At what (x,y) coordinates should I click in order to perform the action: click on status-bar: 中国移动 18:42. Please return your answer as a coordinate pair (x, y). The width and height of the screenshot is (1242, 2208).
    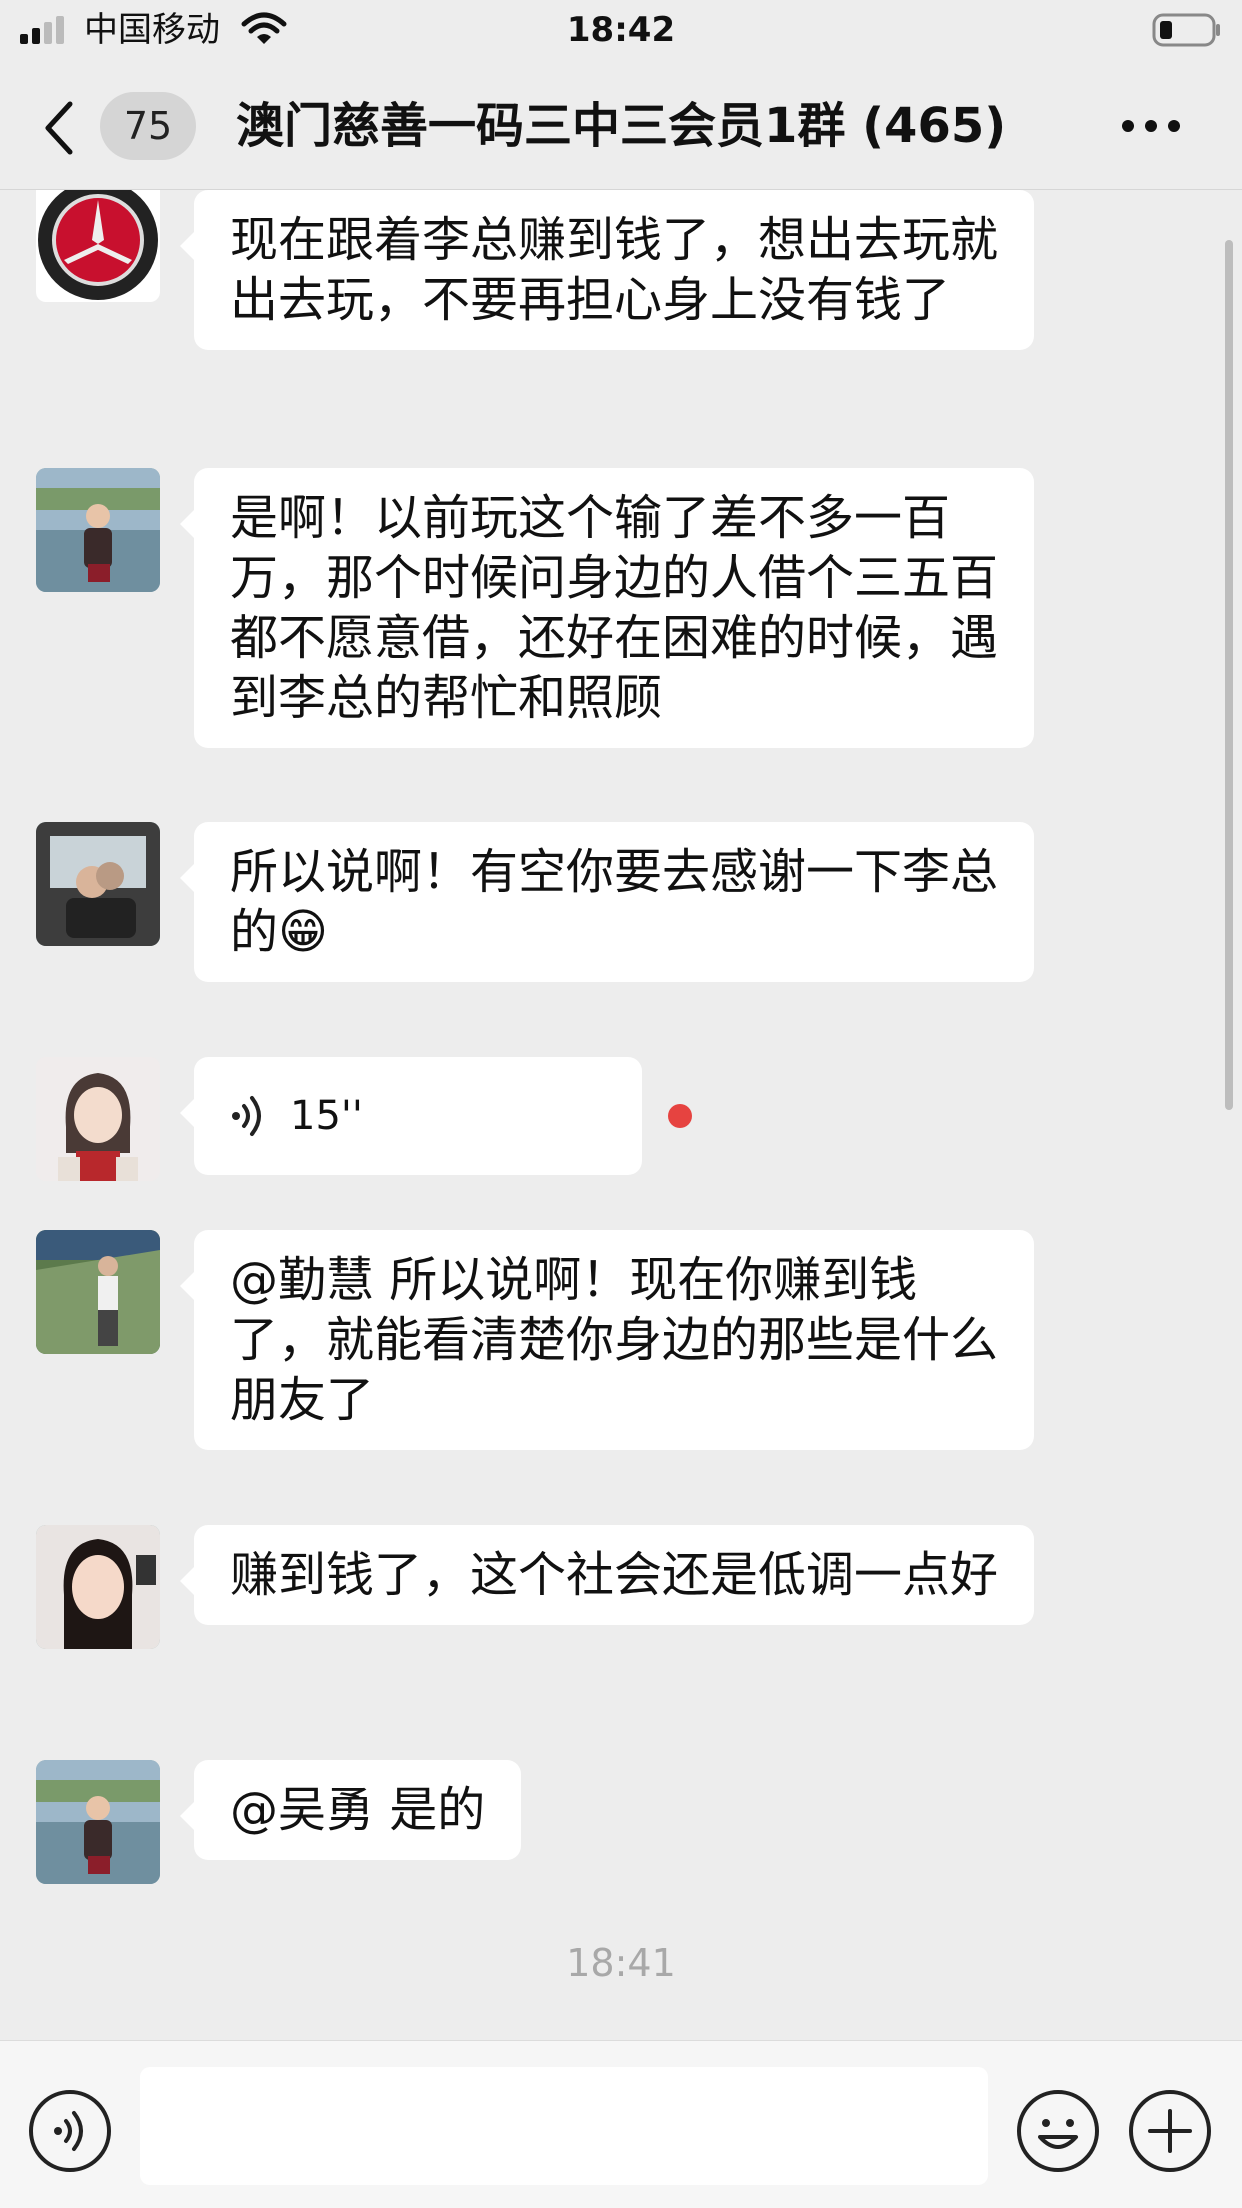
    Looking at the image, I should click on (621, 31).